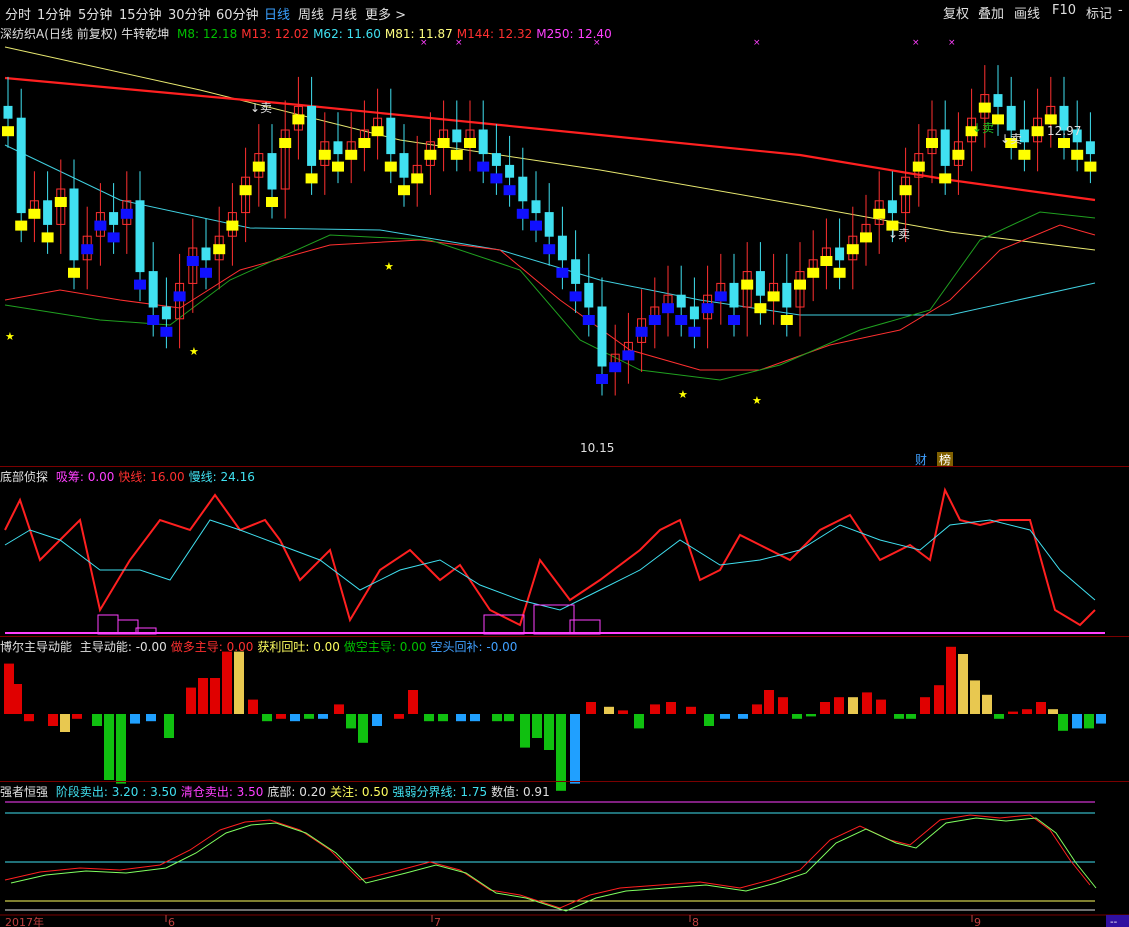 This screenshot has width=1129, height=927. Describe the element at coordinates (437, 921) in the screenshot. I see `x-axis-month: 7` at that location.